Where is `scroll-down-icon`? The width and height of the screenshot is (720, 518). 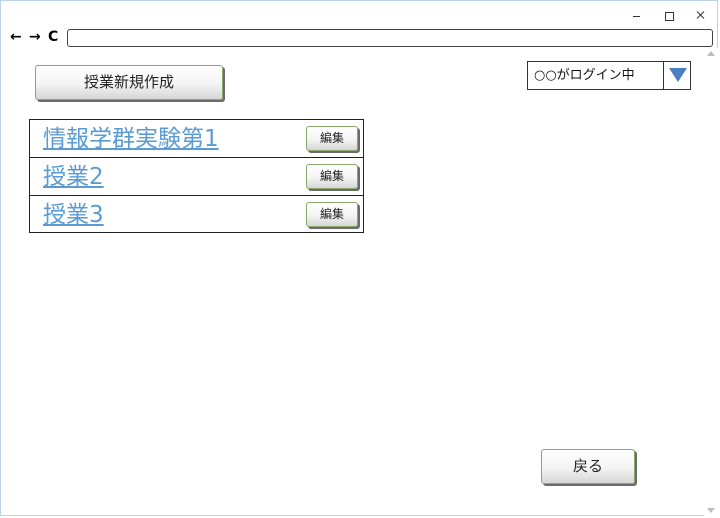
scroll-down-icon is located at coordinates (711, 510).